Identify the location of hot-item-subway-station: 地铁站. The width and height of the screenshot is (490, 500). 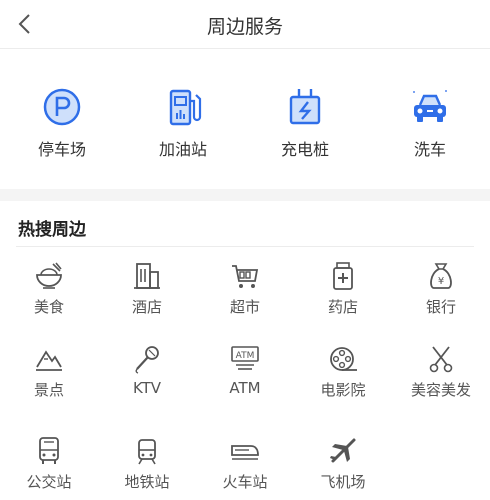
(147, 463).